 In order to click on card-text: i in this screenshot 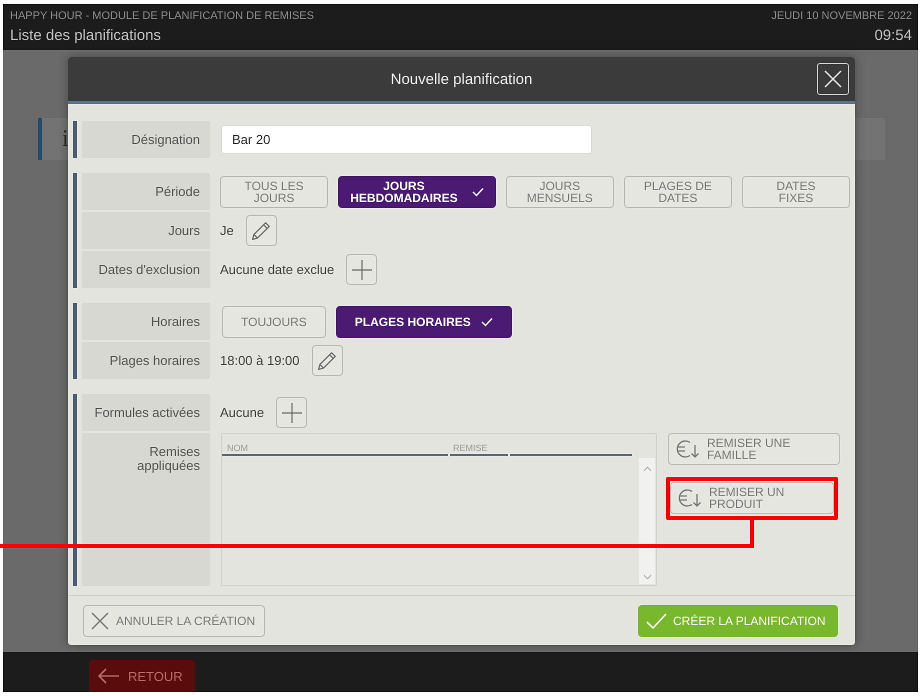, I will do `click(65, 139)`.